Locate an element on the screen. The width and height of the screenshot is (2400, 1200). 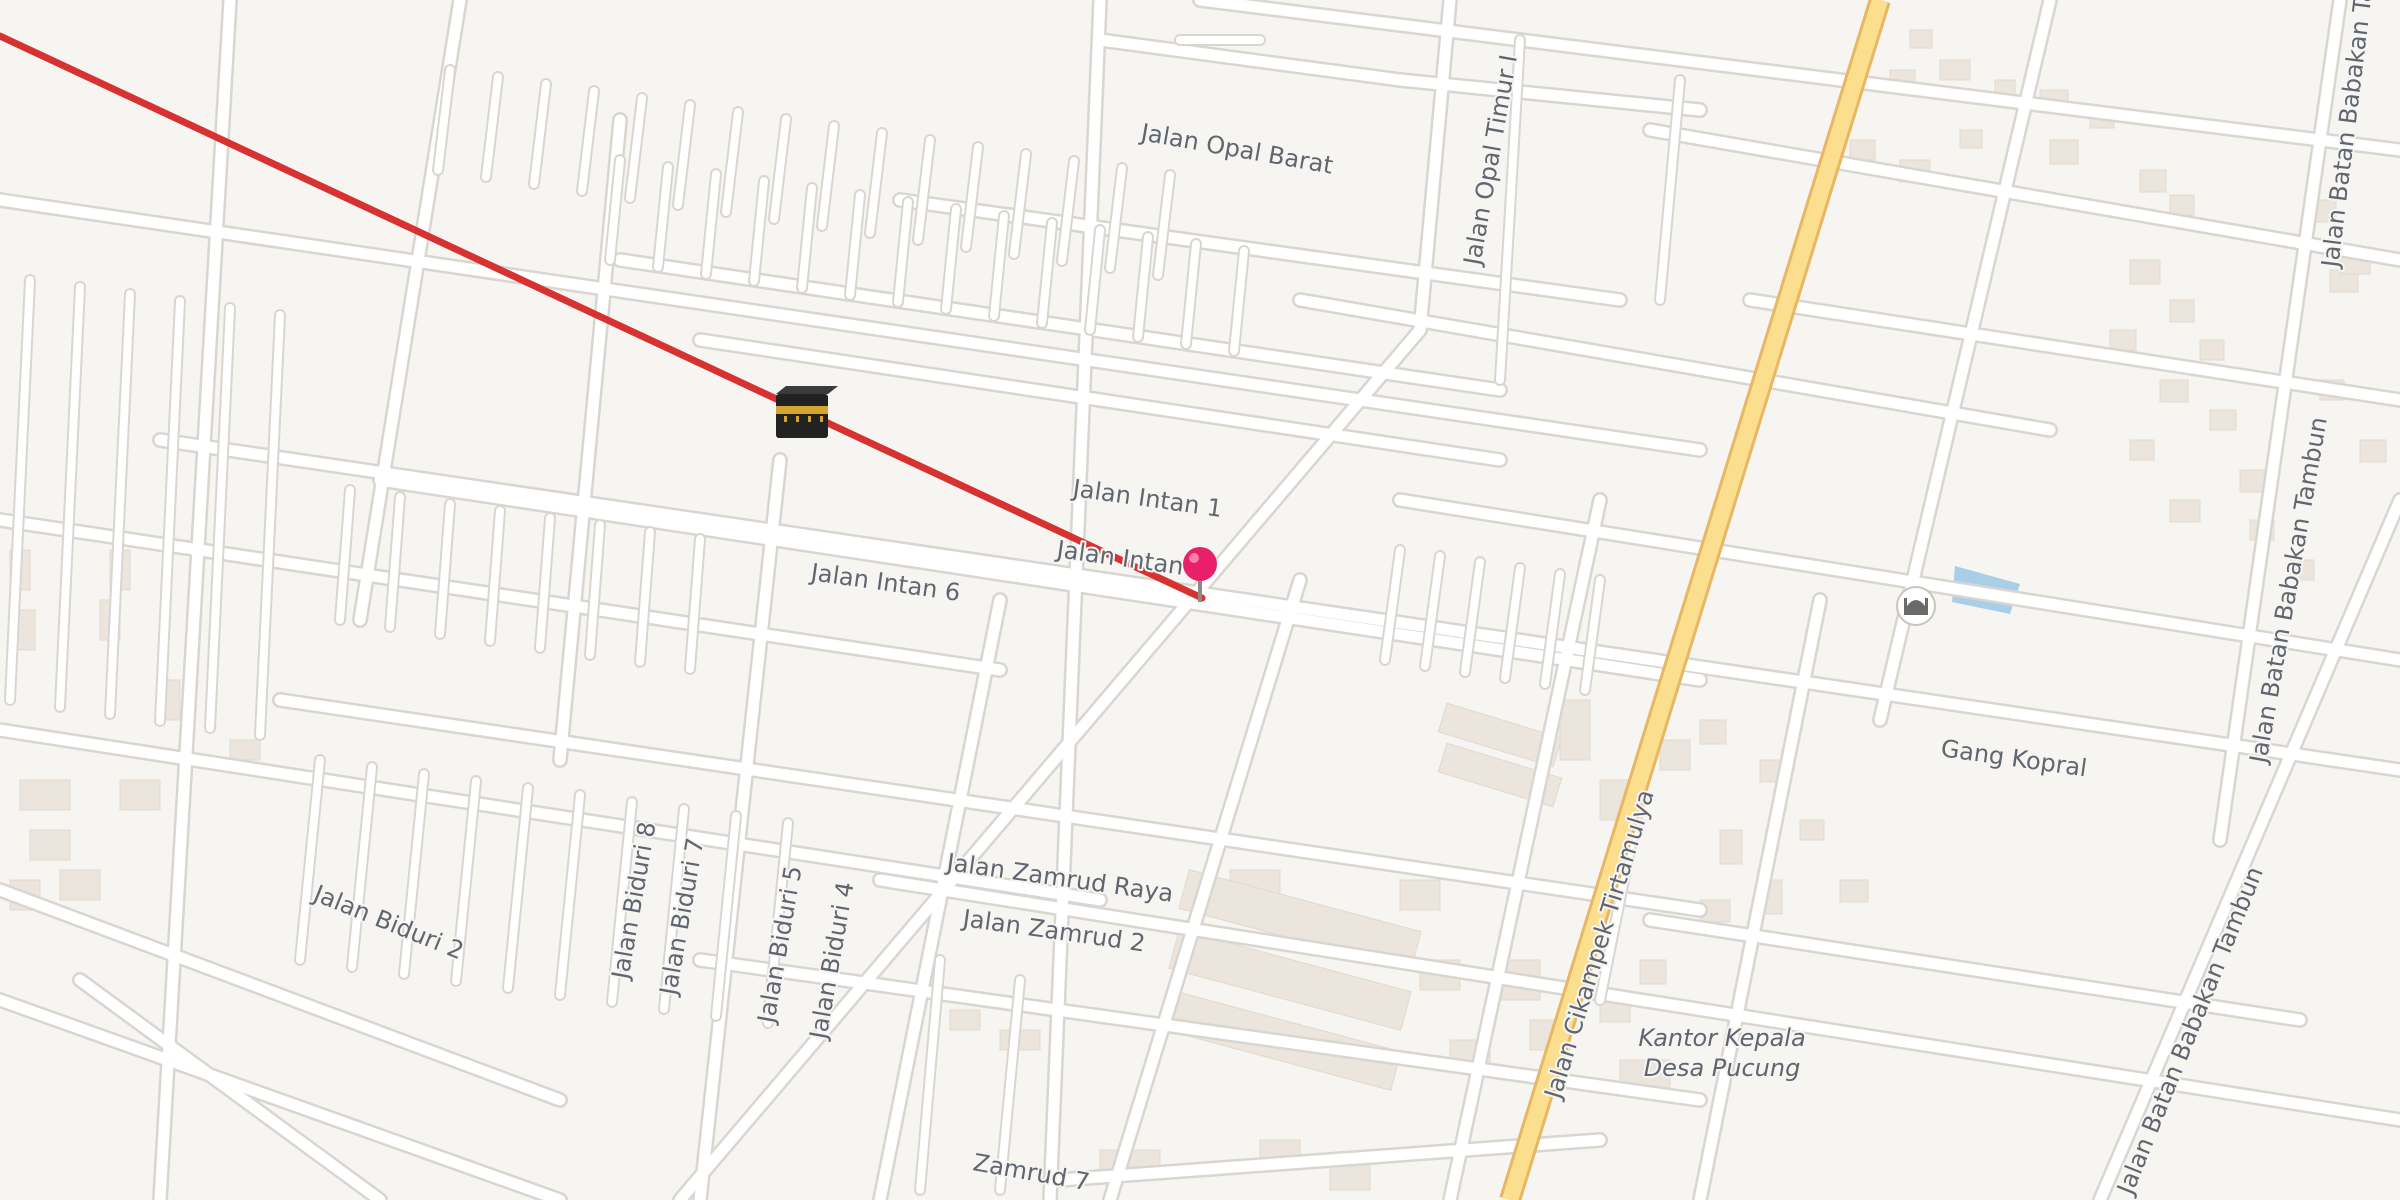
poi-label-line1: Kantor Kepala is located at coordinates (1721, 1038).